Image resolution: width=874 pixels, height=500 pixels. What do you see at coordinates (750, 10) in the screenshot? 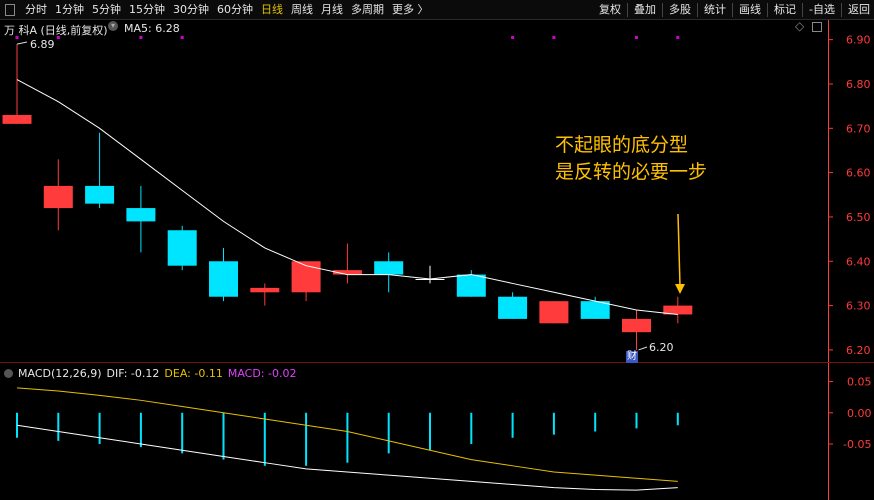
I see `tool-button: 画线` at bounding box center [750, 10].